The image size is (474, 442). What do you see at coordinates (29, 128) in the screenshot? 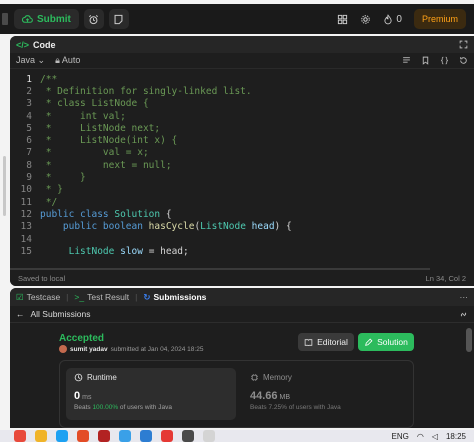
I see `line-number: 5` at bounding box center [29, 128].